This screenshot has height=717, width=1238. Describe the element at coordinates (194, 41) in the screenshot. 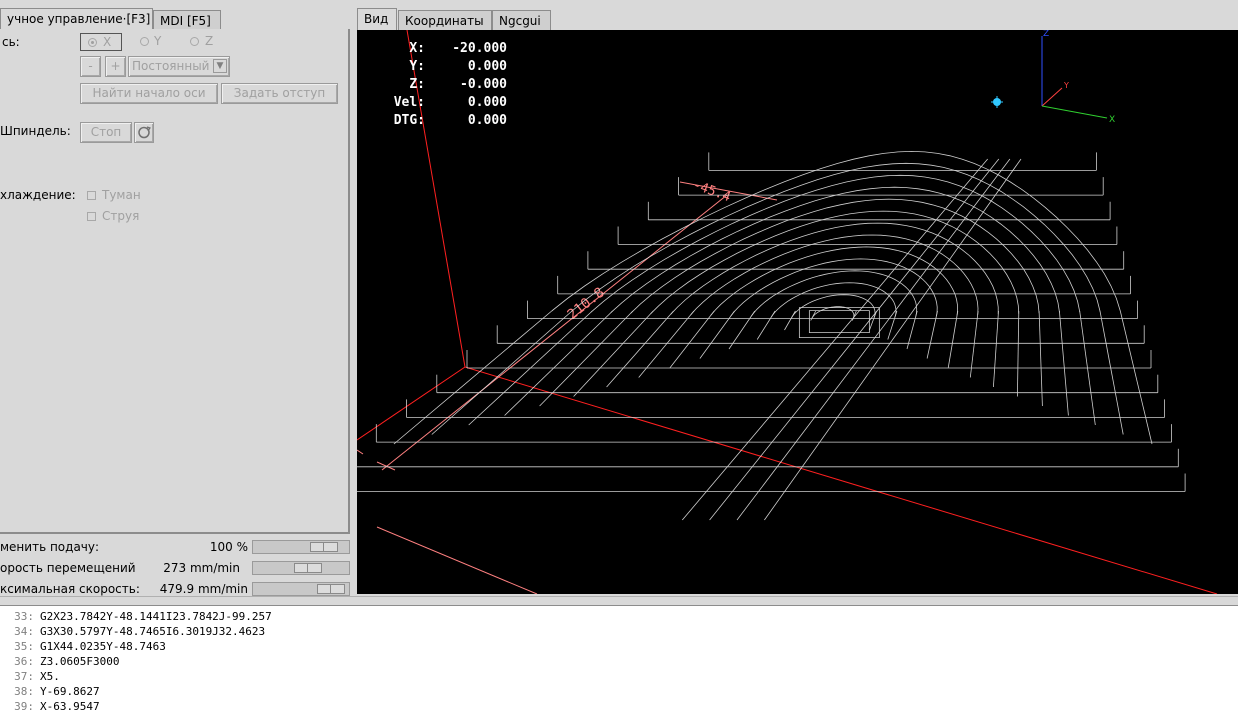

I see `axis-z-radio` at that location.